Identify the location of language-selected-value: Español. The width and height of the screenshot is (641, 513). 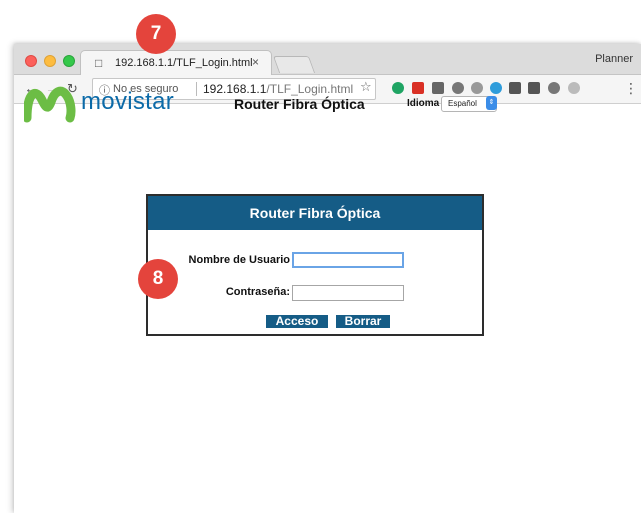
(462, 103).